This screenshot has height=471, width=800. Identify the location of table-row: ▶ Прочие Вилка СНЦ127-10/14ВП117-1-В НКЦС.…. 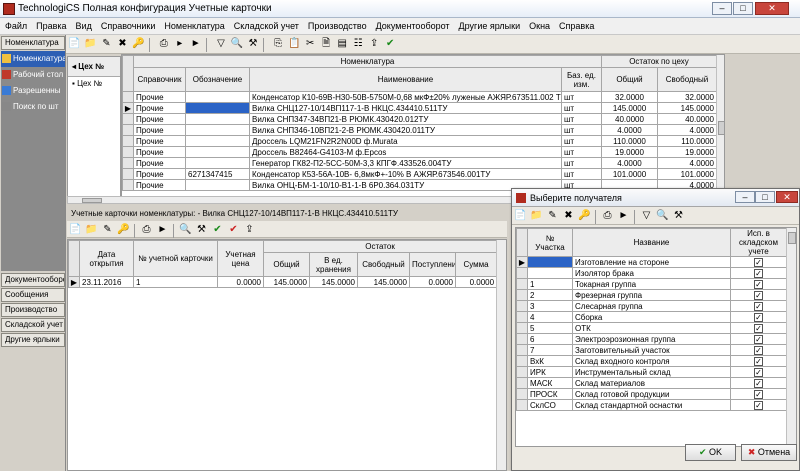
(419, 108).